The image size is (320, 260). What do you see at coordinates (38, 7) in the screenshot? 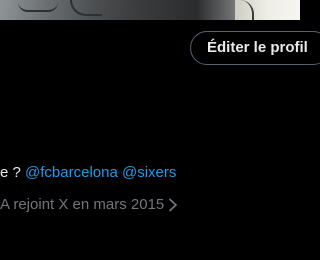
I see `banner-line-art` at bounding box center [38, 7].